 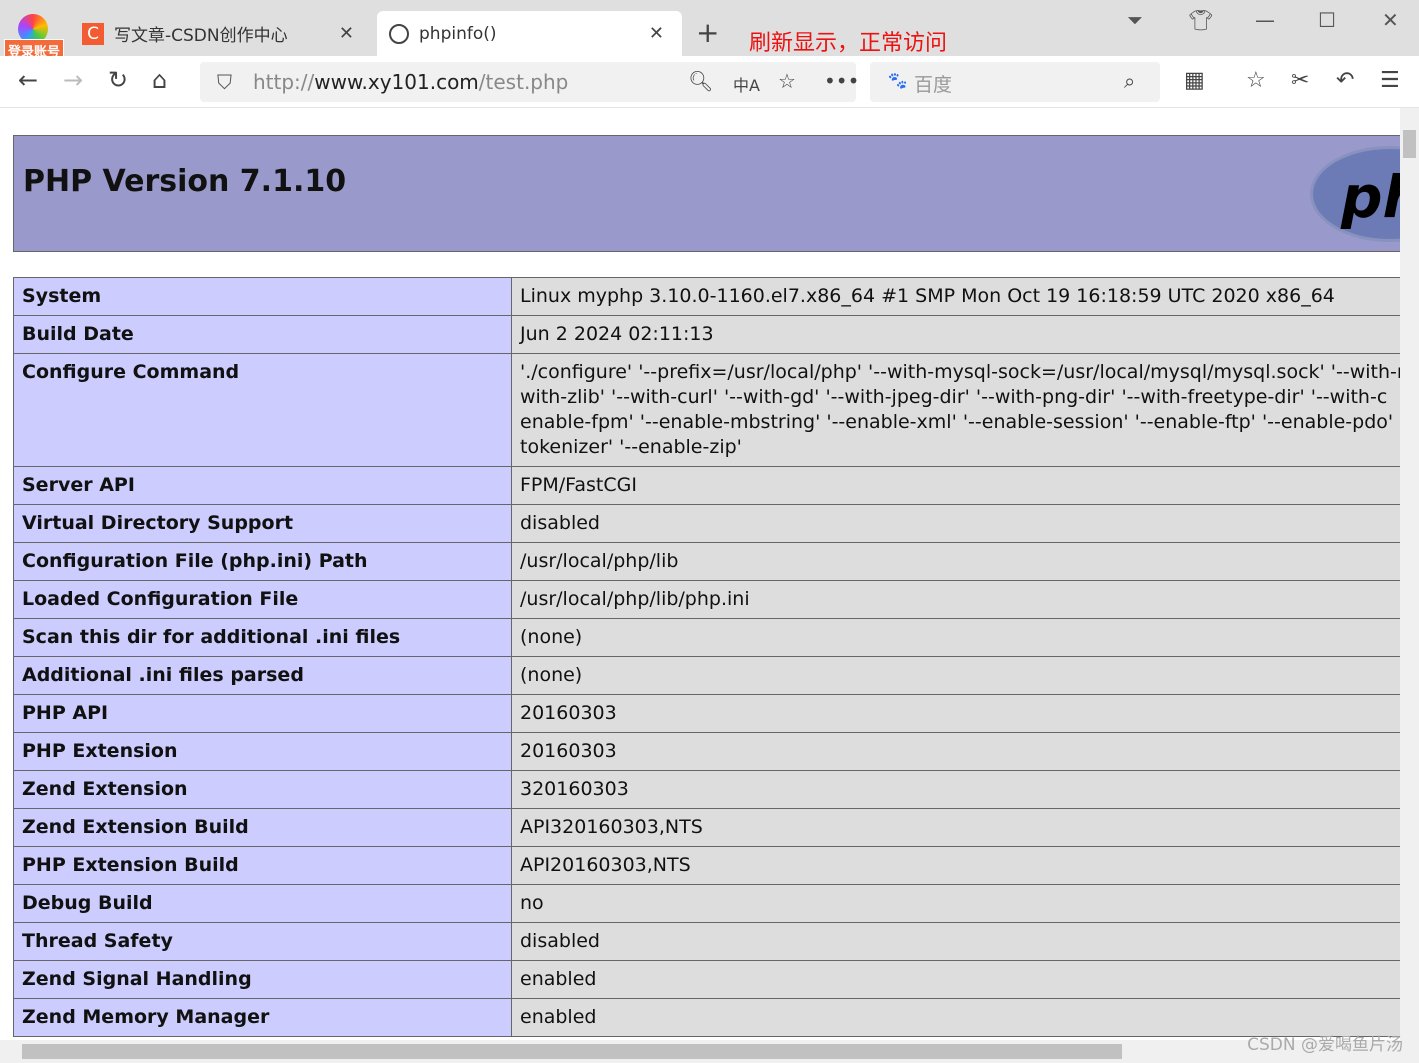 I want to click on table-row: Server API FPM/FastCGI, so click(x=706, y=485).